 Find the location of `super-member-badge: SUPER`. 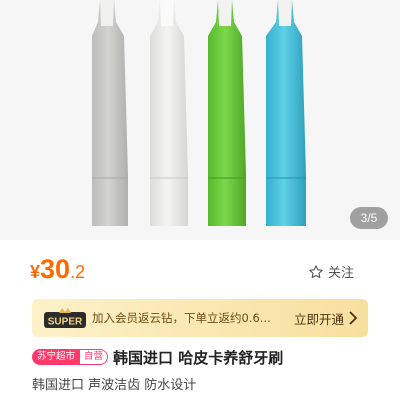

super-member-badge: SUPER is located at coordinates (65, 318).